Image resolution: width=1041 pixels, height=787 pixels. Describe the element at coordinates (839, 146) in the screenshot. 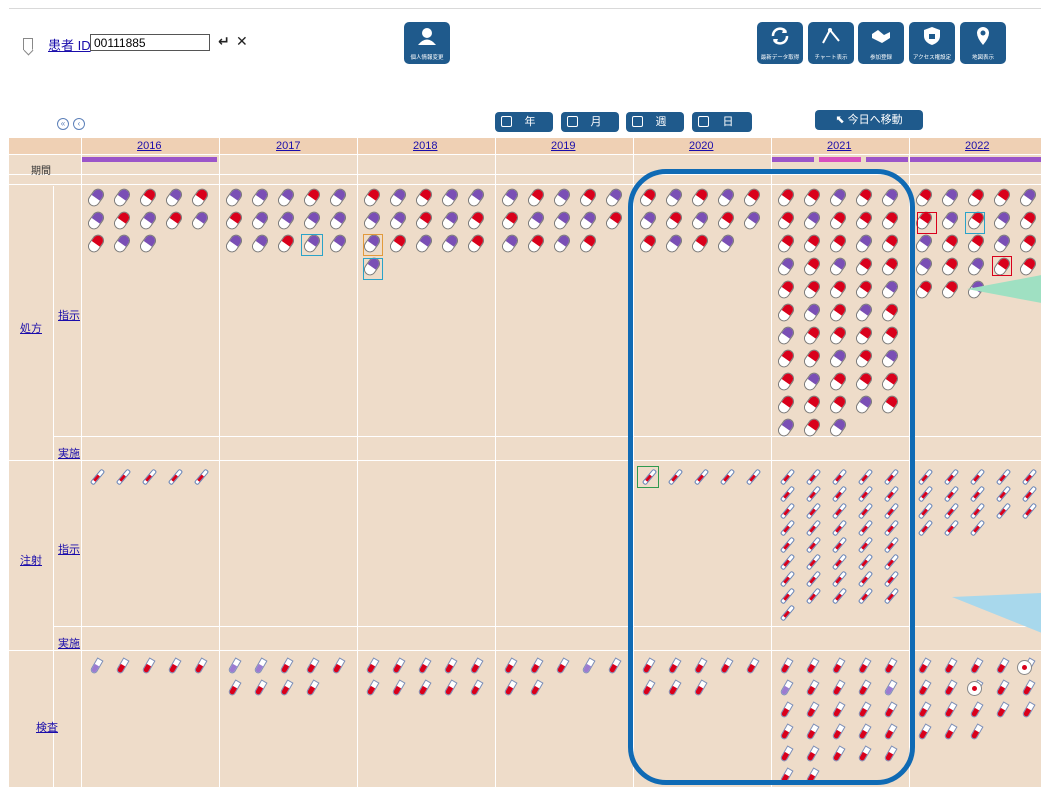

I see `year-2021: 2021` at that location.